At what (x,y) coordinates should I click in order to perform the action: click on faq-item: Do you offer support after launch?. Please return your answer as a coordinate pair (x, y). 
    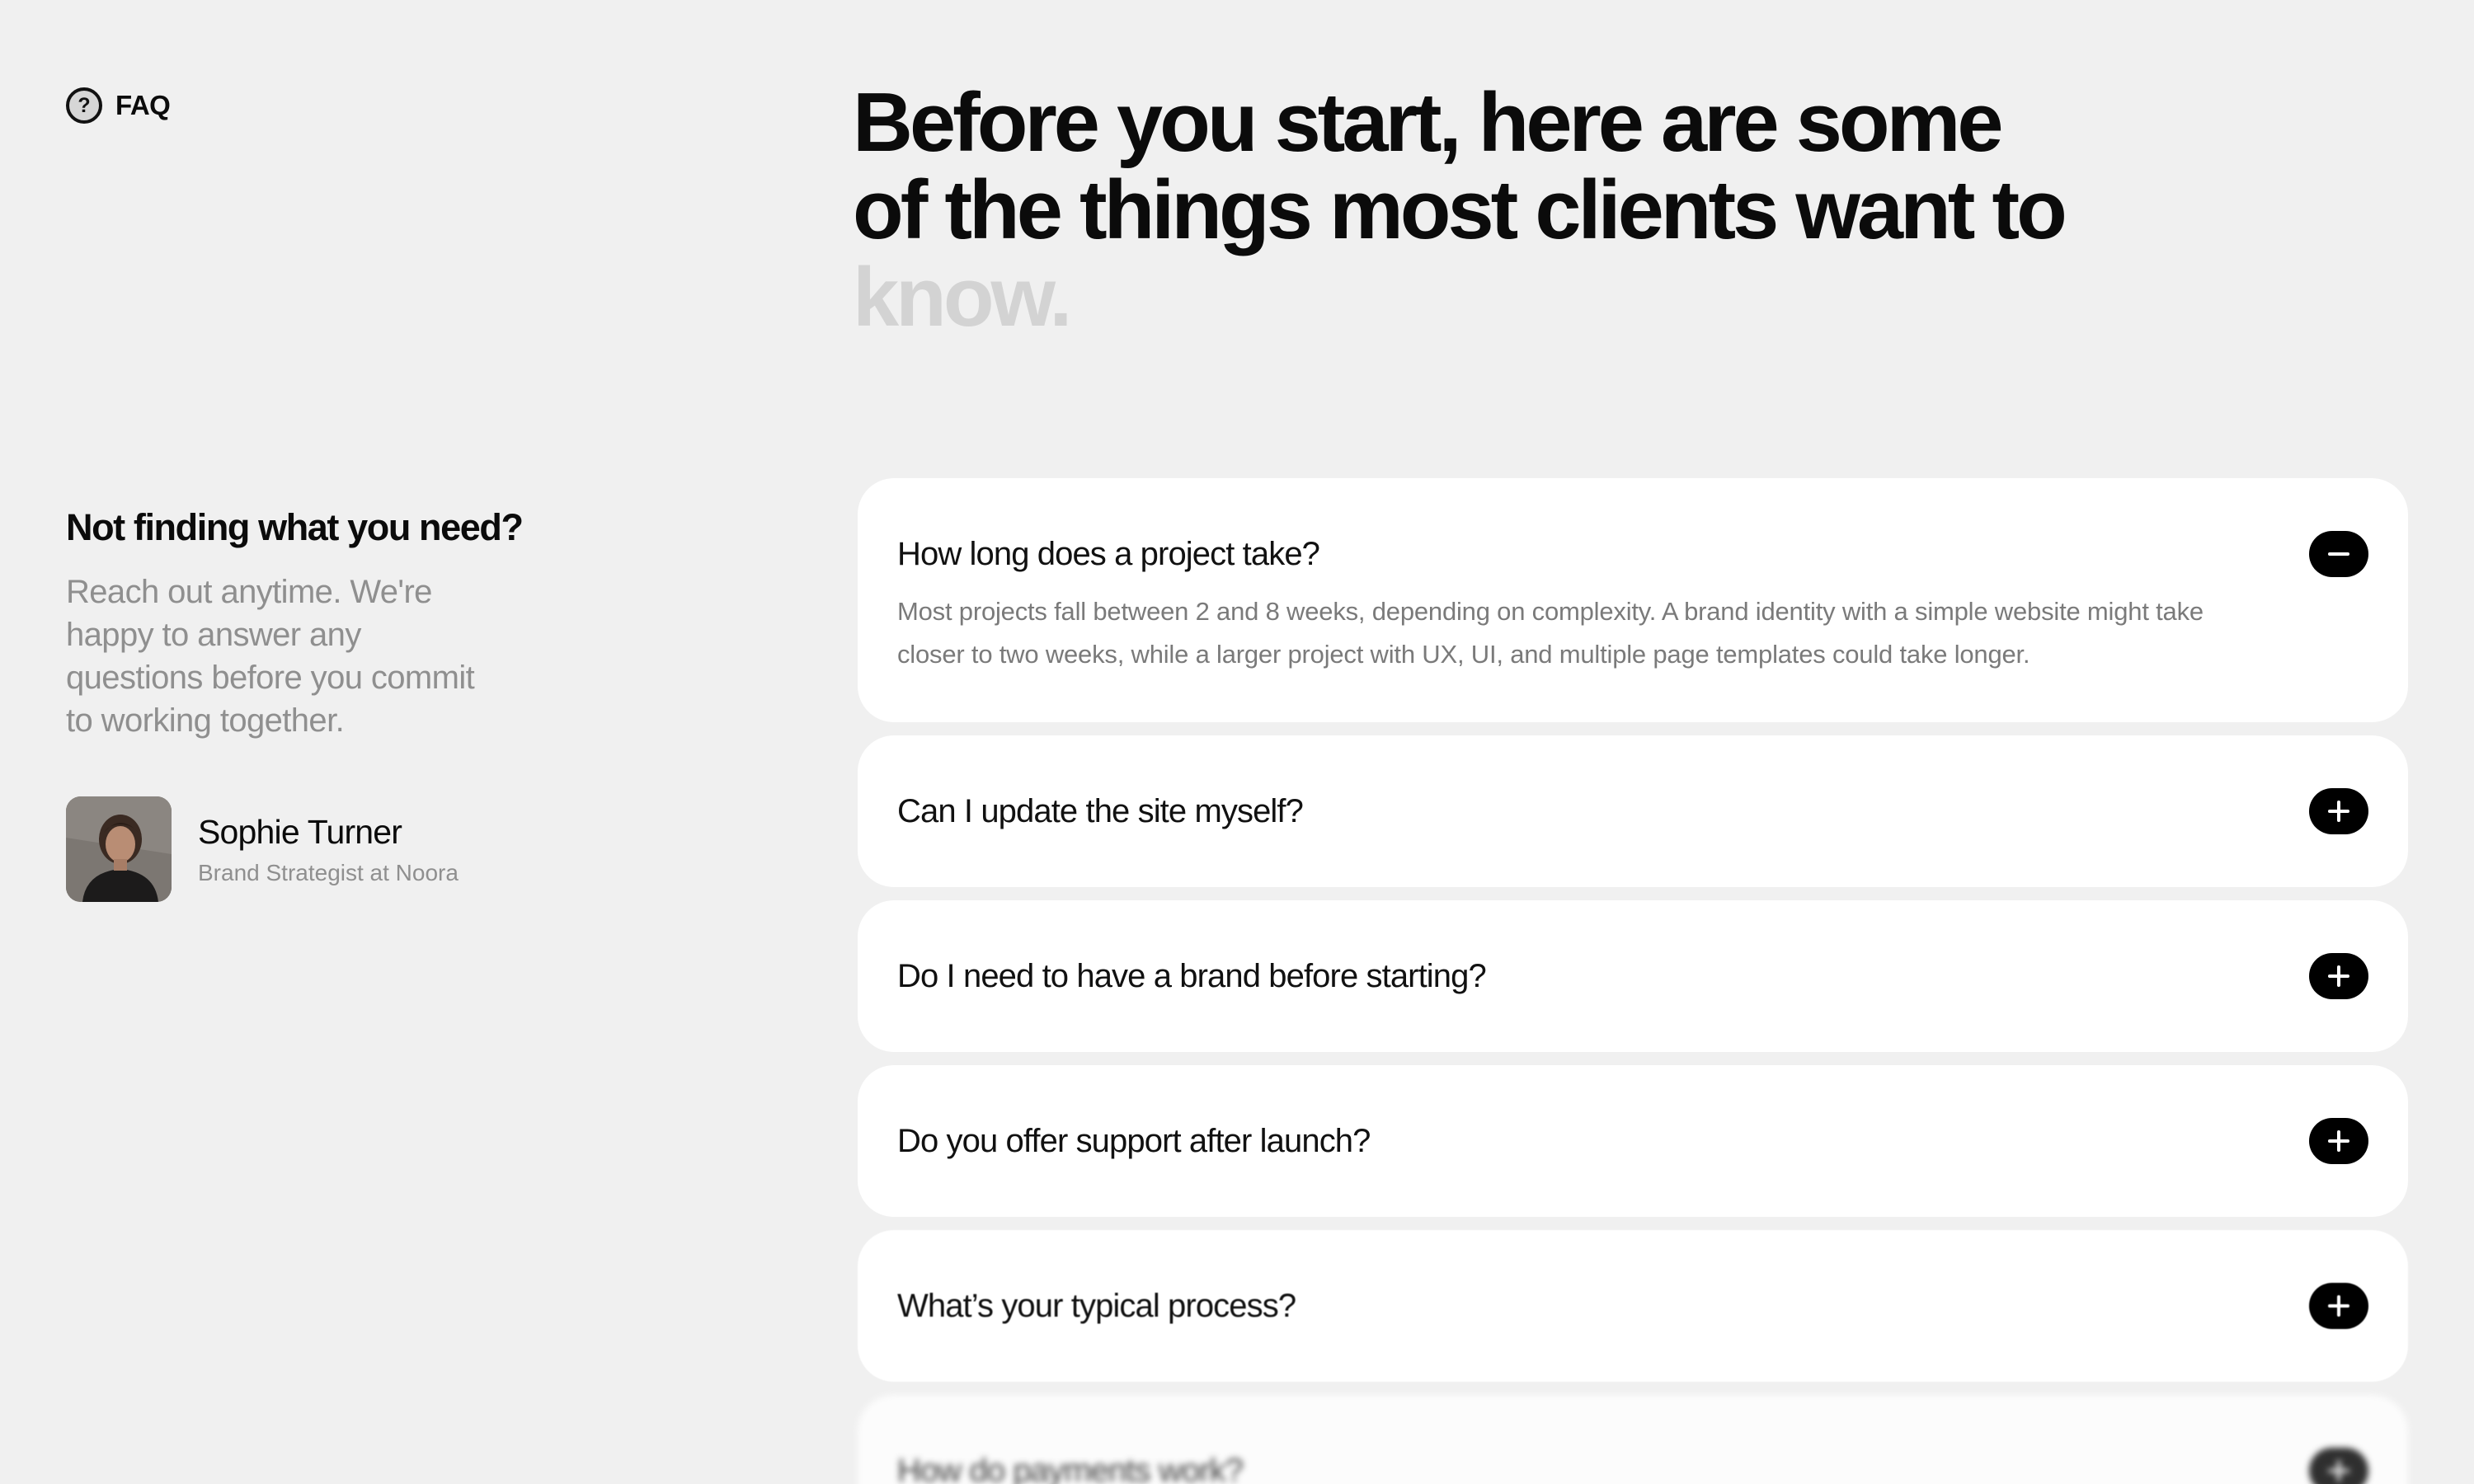
    Looking at the image, I should click on (1633, 1141).